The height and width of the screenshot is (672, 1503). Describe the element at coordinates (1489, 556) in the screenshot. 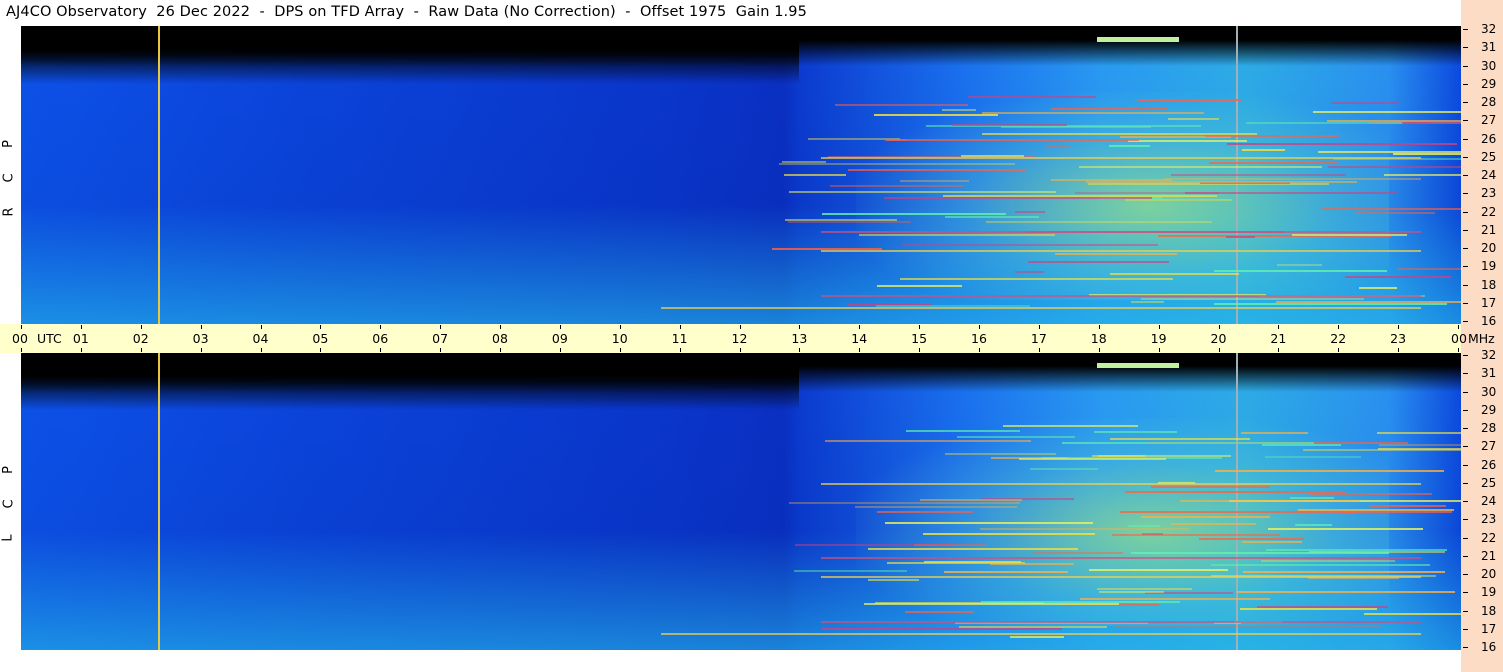

I see `freq-tick-label: 21` at that location.